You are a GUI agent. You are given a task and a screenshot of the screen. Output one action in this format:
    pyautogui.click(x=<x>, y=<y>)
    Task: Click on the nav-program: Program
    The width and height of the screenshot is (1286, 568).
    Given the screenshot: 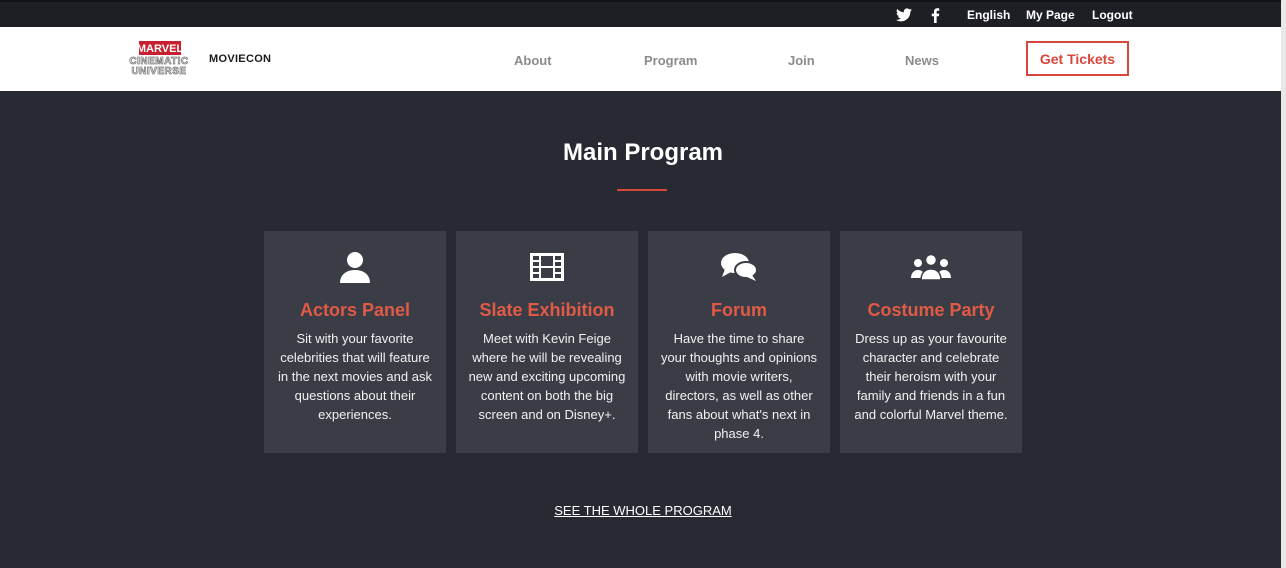 What is the action you would take?
    pyautogui.click(x=670, y=60)
    